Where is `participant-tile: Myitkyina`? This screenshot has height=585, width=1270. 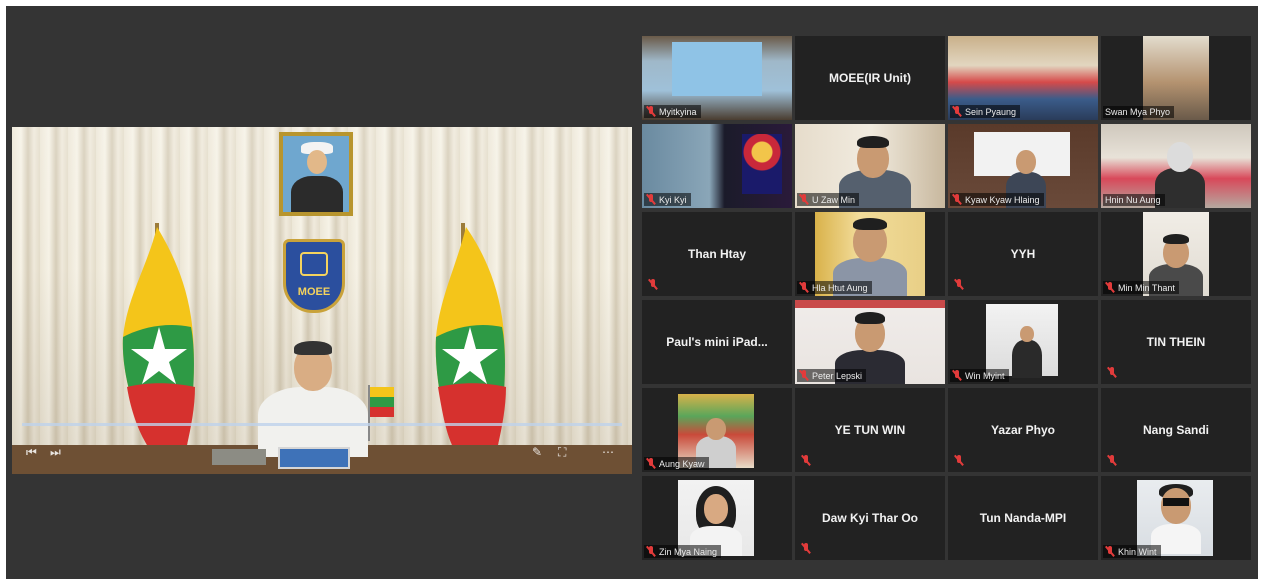 participant-tile: Myitkyina is located at coordinates (717, 78).